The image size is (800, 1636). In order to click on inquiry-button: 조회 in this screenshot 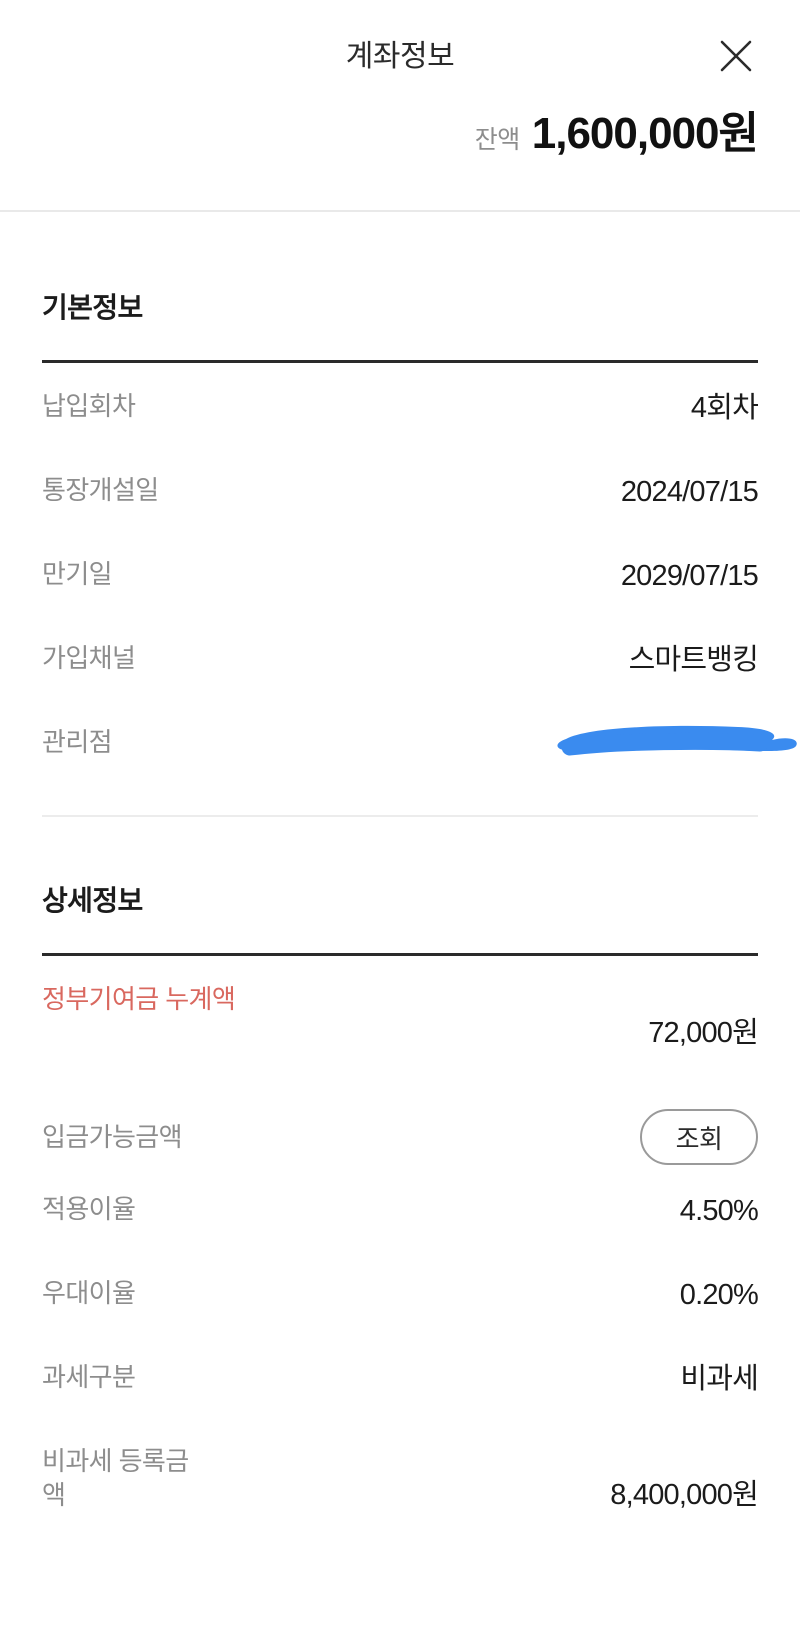, I will do `click(699, 1137)`.